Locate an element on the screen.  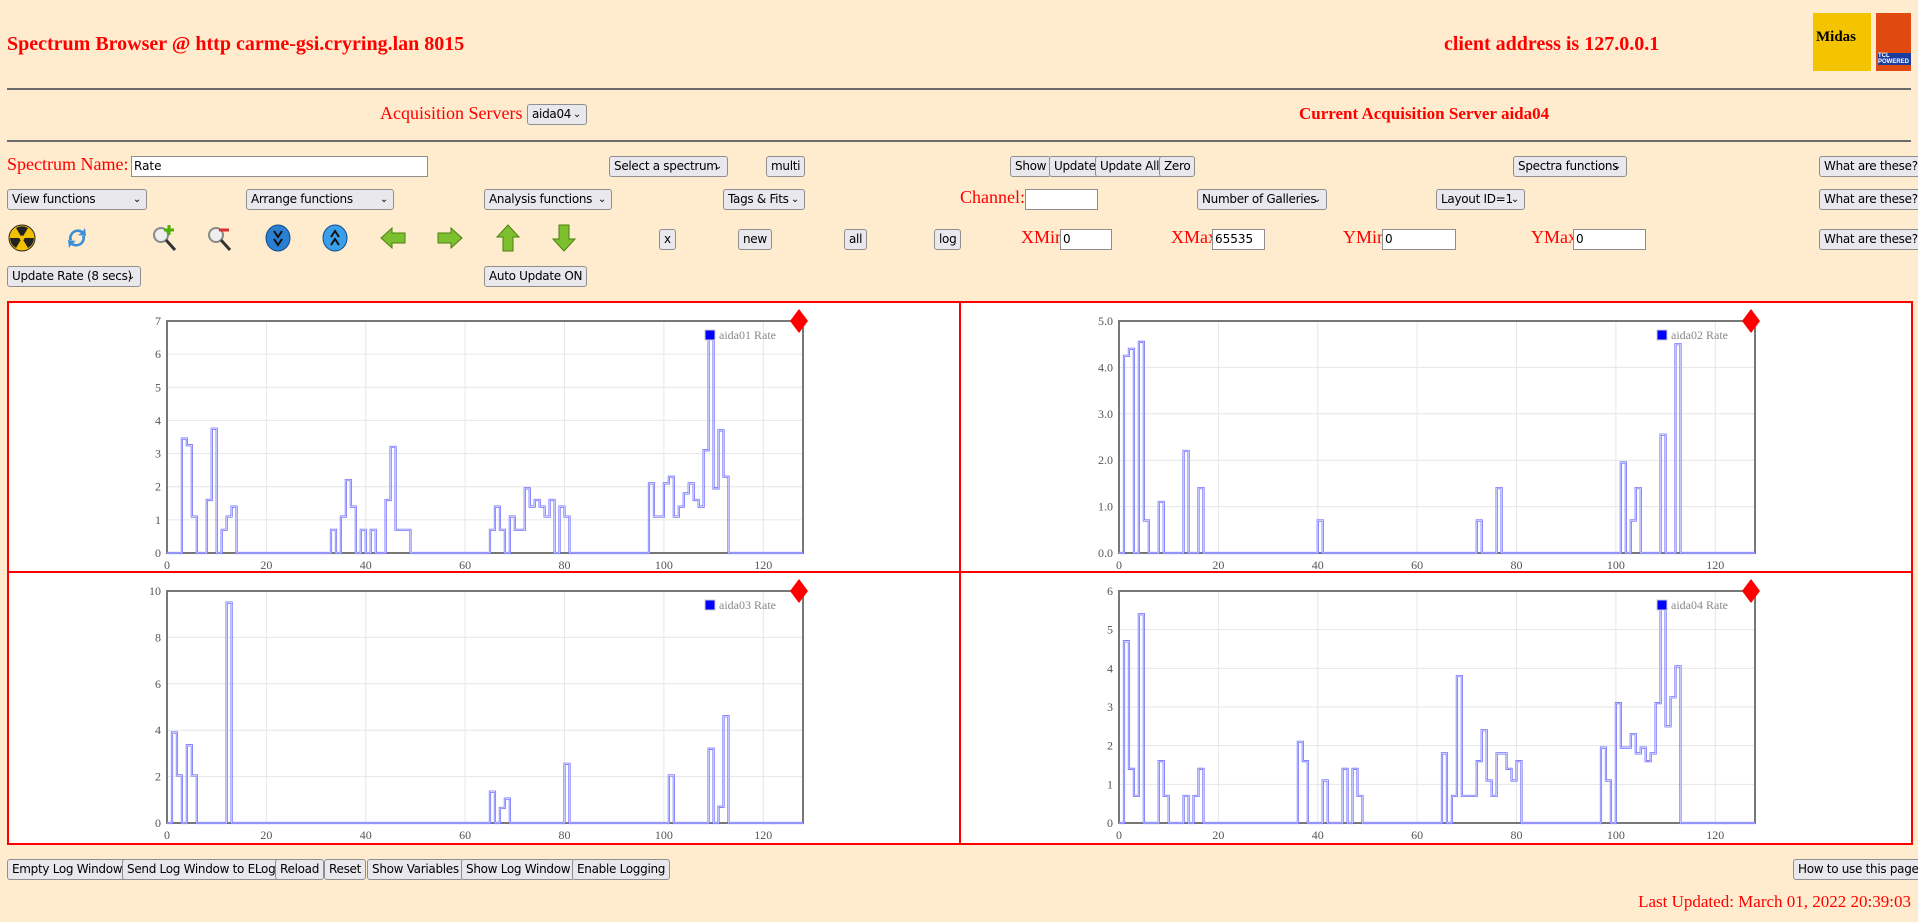
update-button: Update is located at coordinates (1075, 166).